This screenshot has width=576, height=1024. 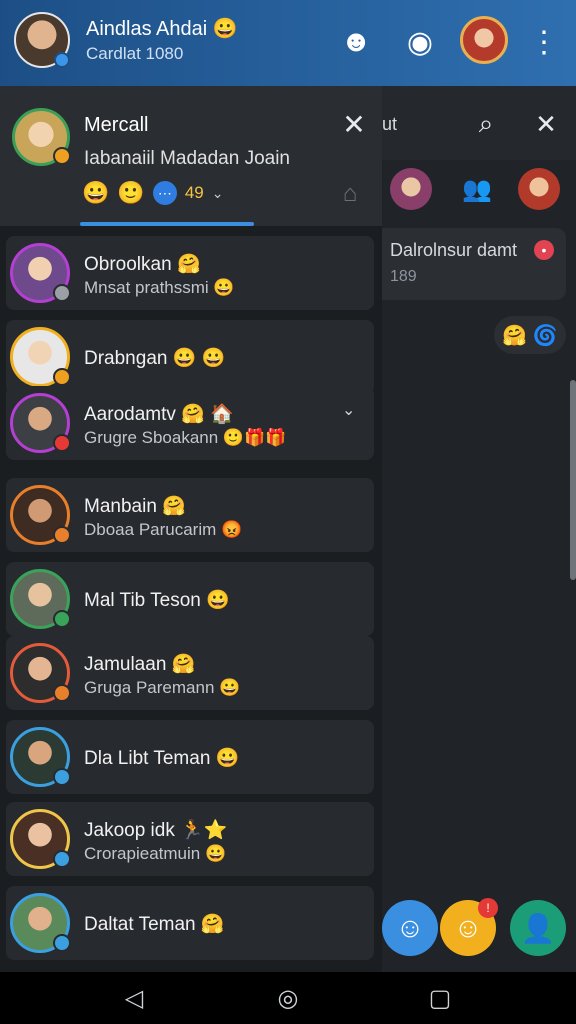 What do you see at coordinates (410, 928) in the screenshot?
I see `emoji-fab: ☺` at bounding box center [410, 928].